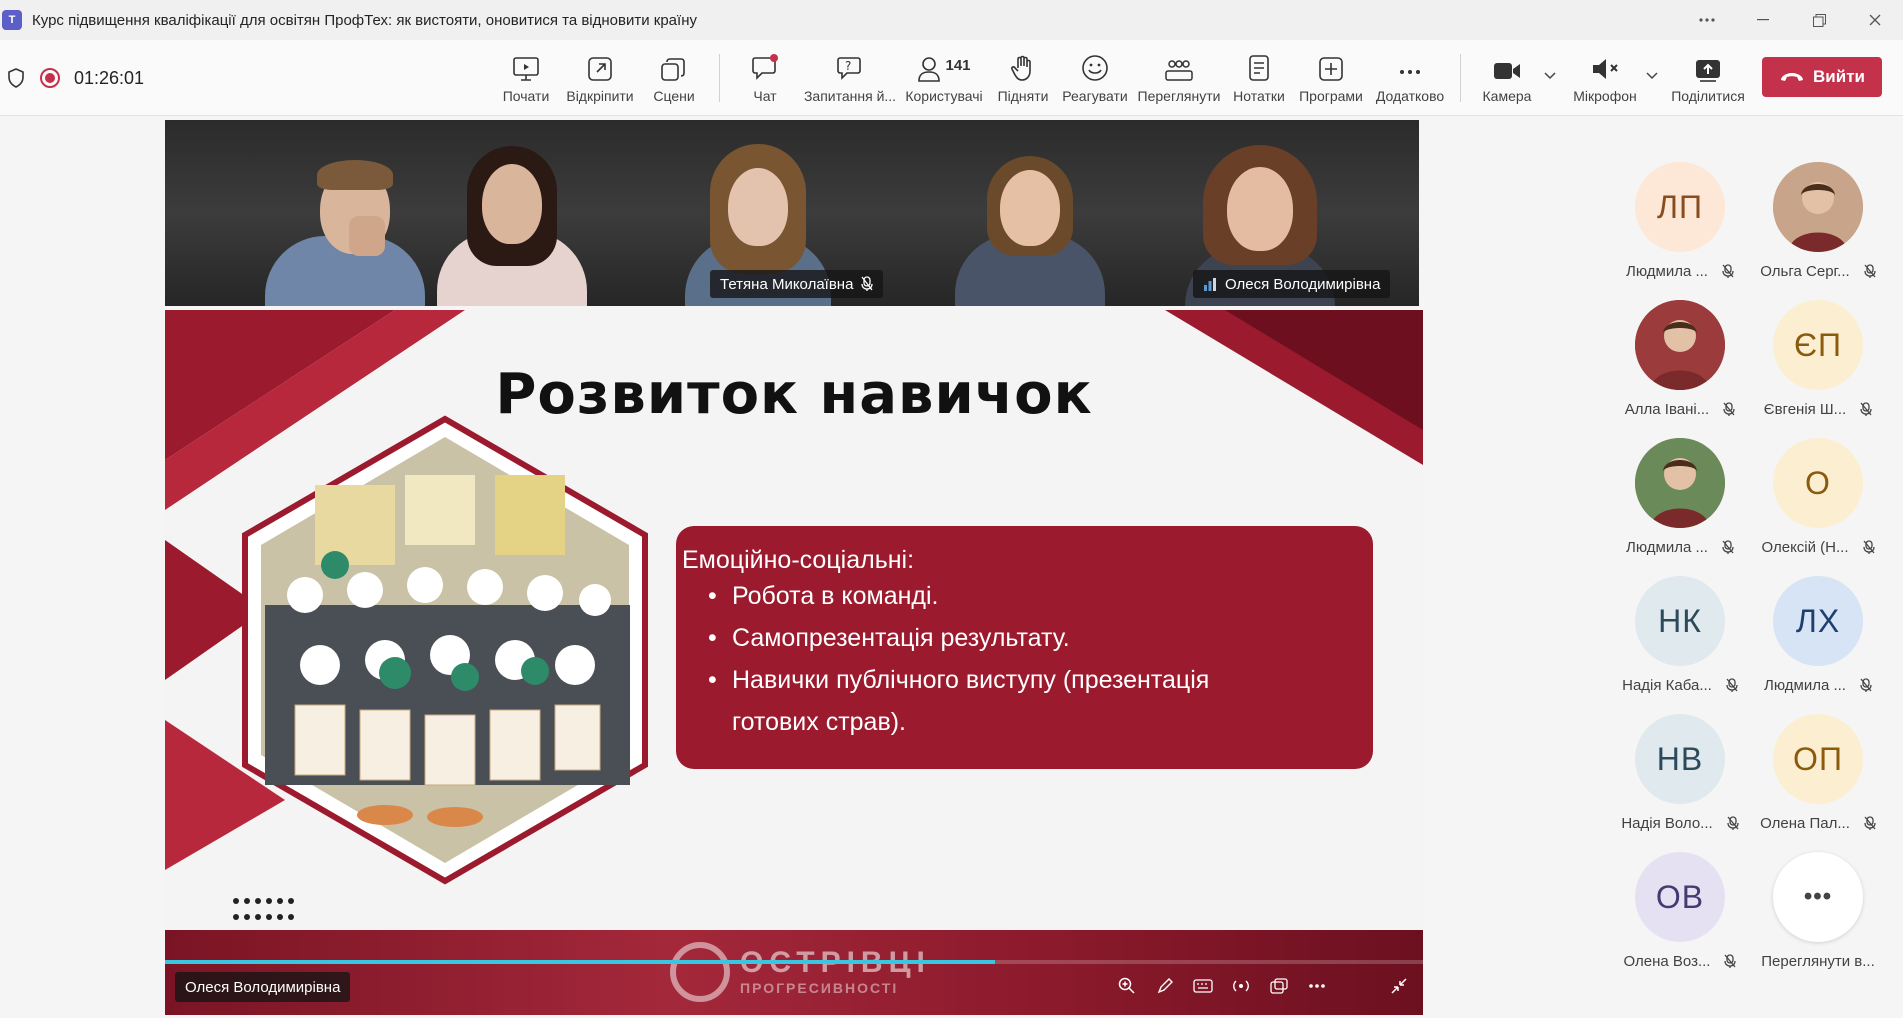 The width and height of the screenshot is (1903, 1018). What do you see at coordinates (1279, 986) in the screenshot?
I see `pop-out-window-icon` at bounding box center [1279, 986].